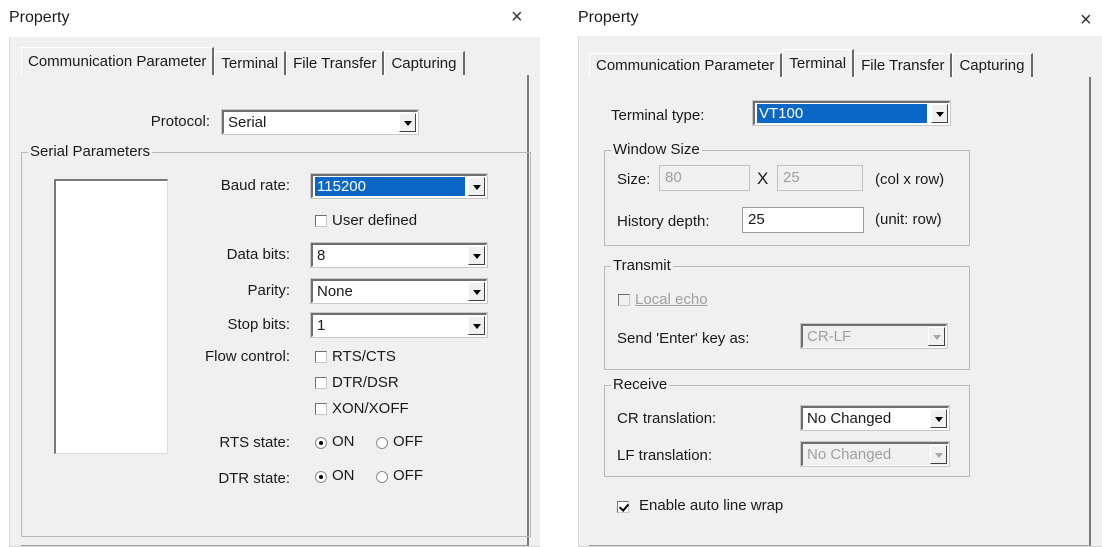 The width and height of the screenshot is (1102, 547). What do you see at coordinates (667, 418) in the screenshot?
I see `cr-translation-label: CR translation:` at bounding box center [667, 418].